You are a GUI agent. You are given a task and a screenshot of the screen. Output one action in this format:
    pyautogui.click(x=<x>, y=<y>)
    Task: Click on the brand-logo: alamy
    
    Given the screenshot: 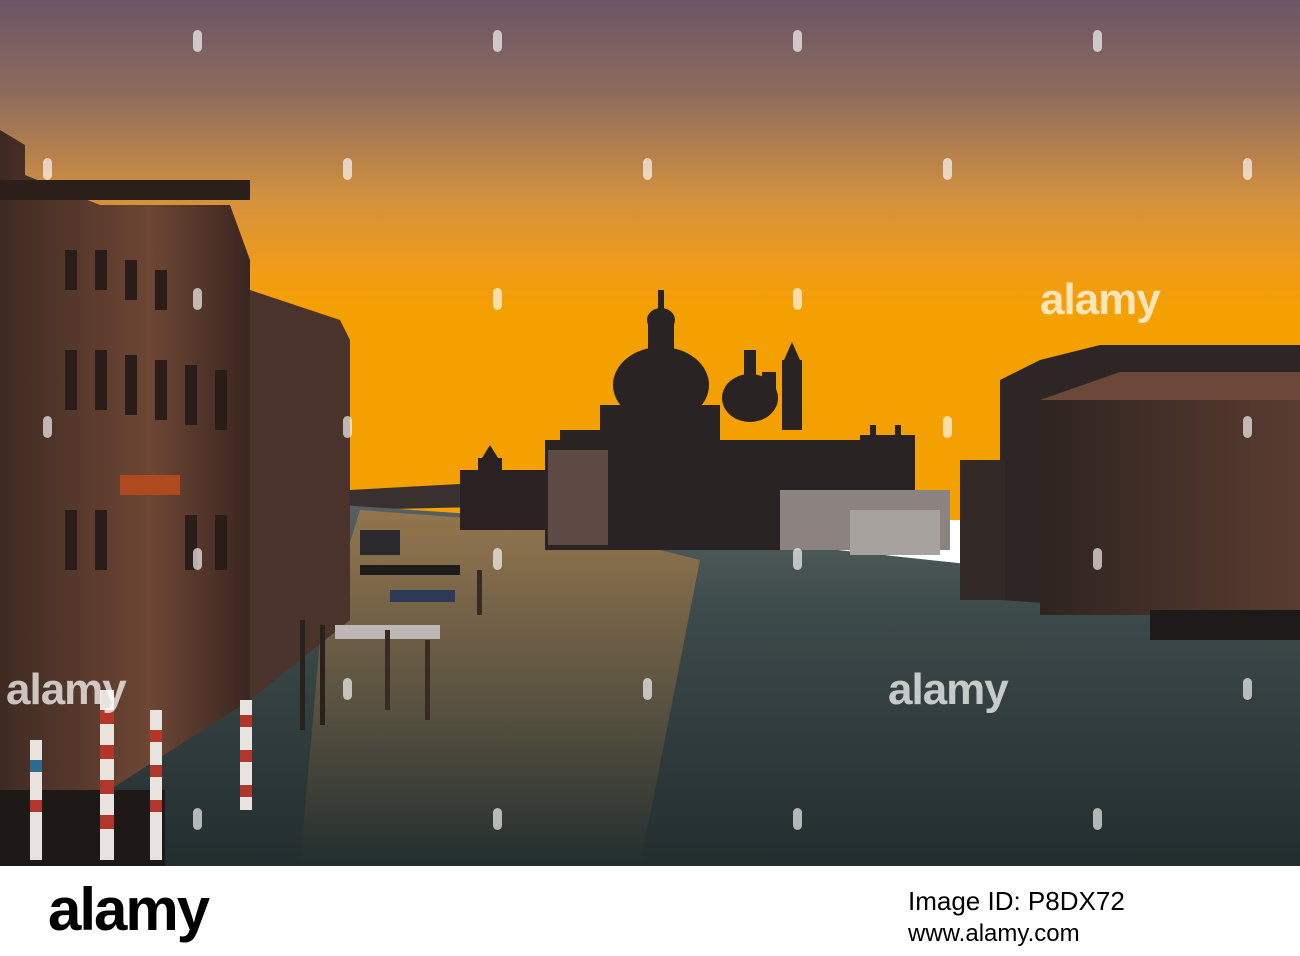 What is the action you would take?
    pyautogui.click(x=129, y=909)
    